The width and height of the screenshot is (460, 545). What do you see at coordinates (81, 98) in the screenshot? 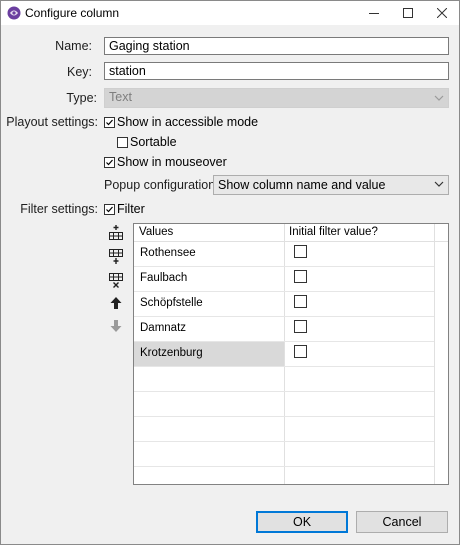
I see `type-label: Type:` at bounding box center [81, 98].